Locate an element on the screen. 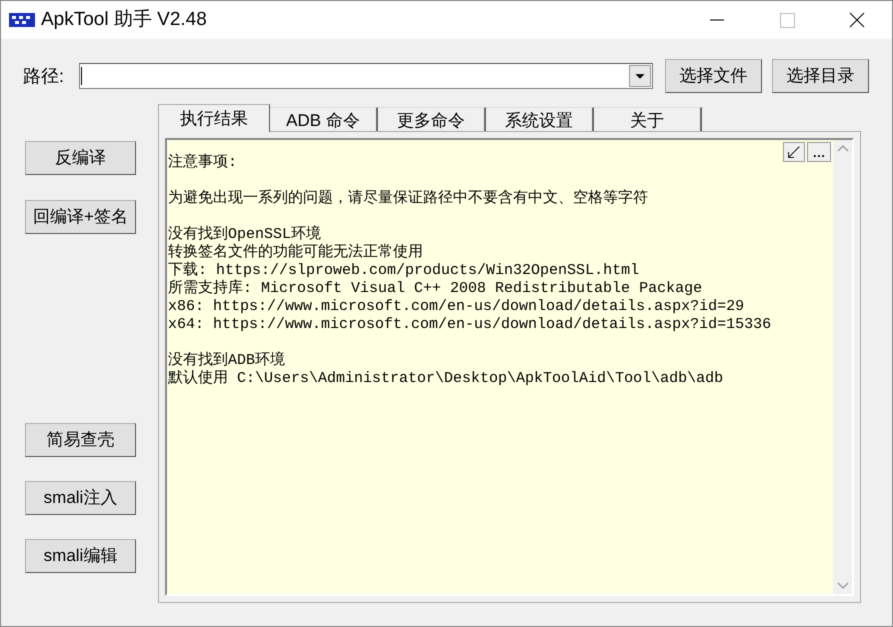 Image resolution: width=893 pixels, height=627 pixels. output-line: 下载: https://slproweb.com/products/Win32OpenSSL.html is located at coordinates (404, 270).